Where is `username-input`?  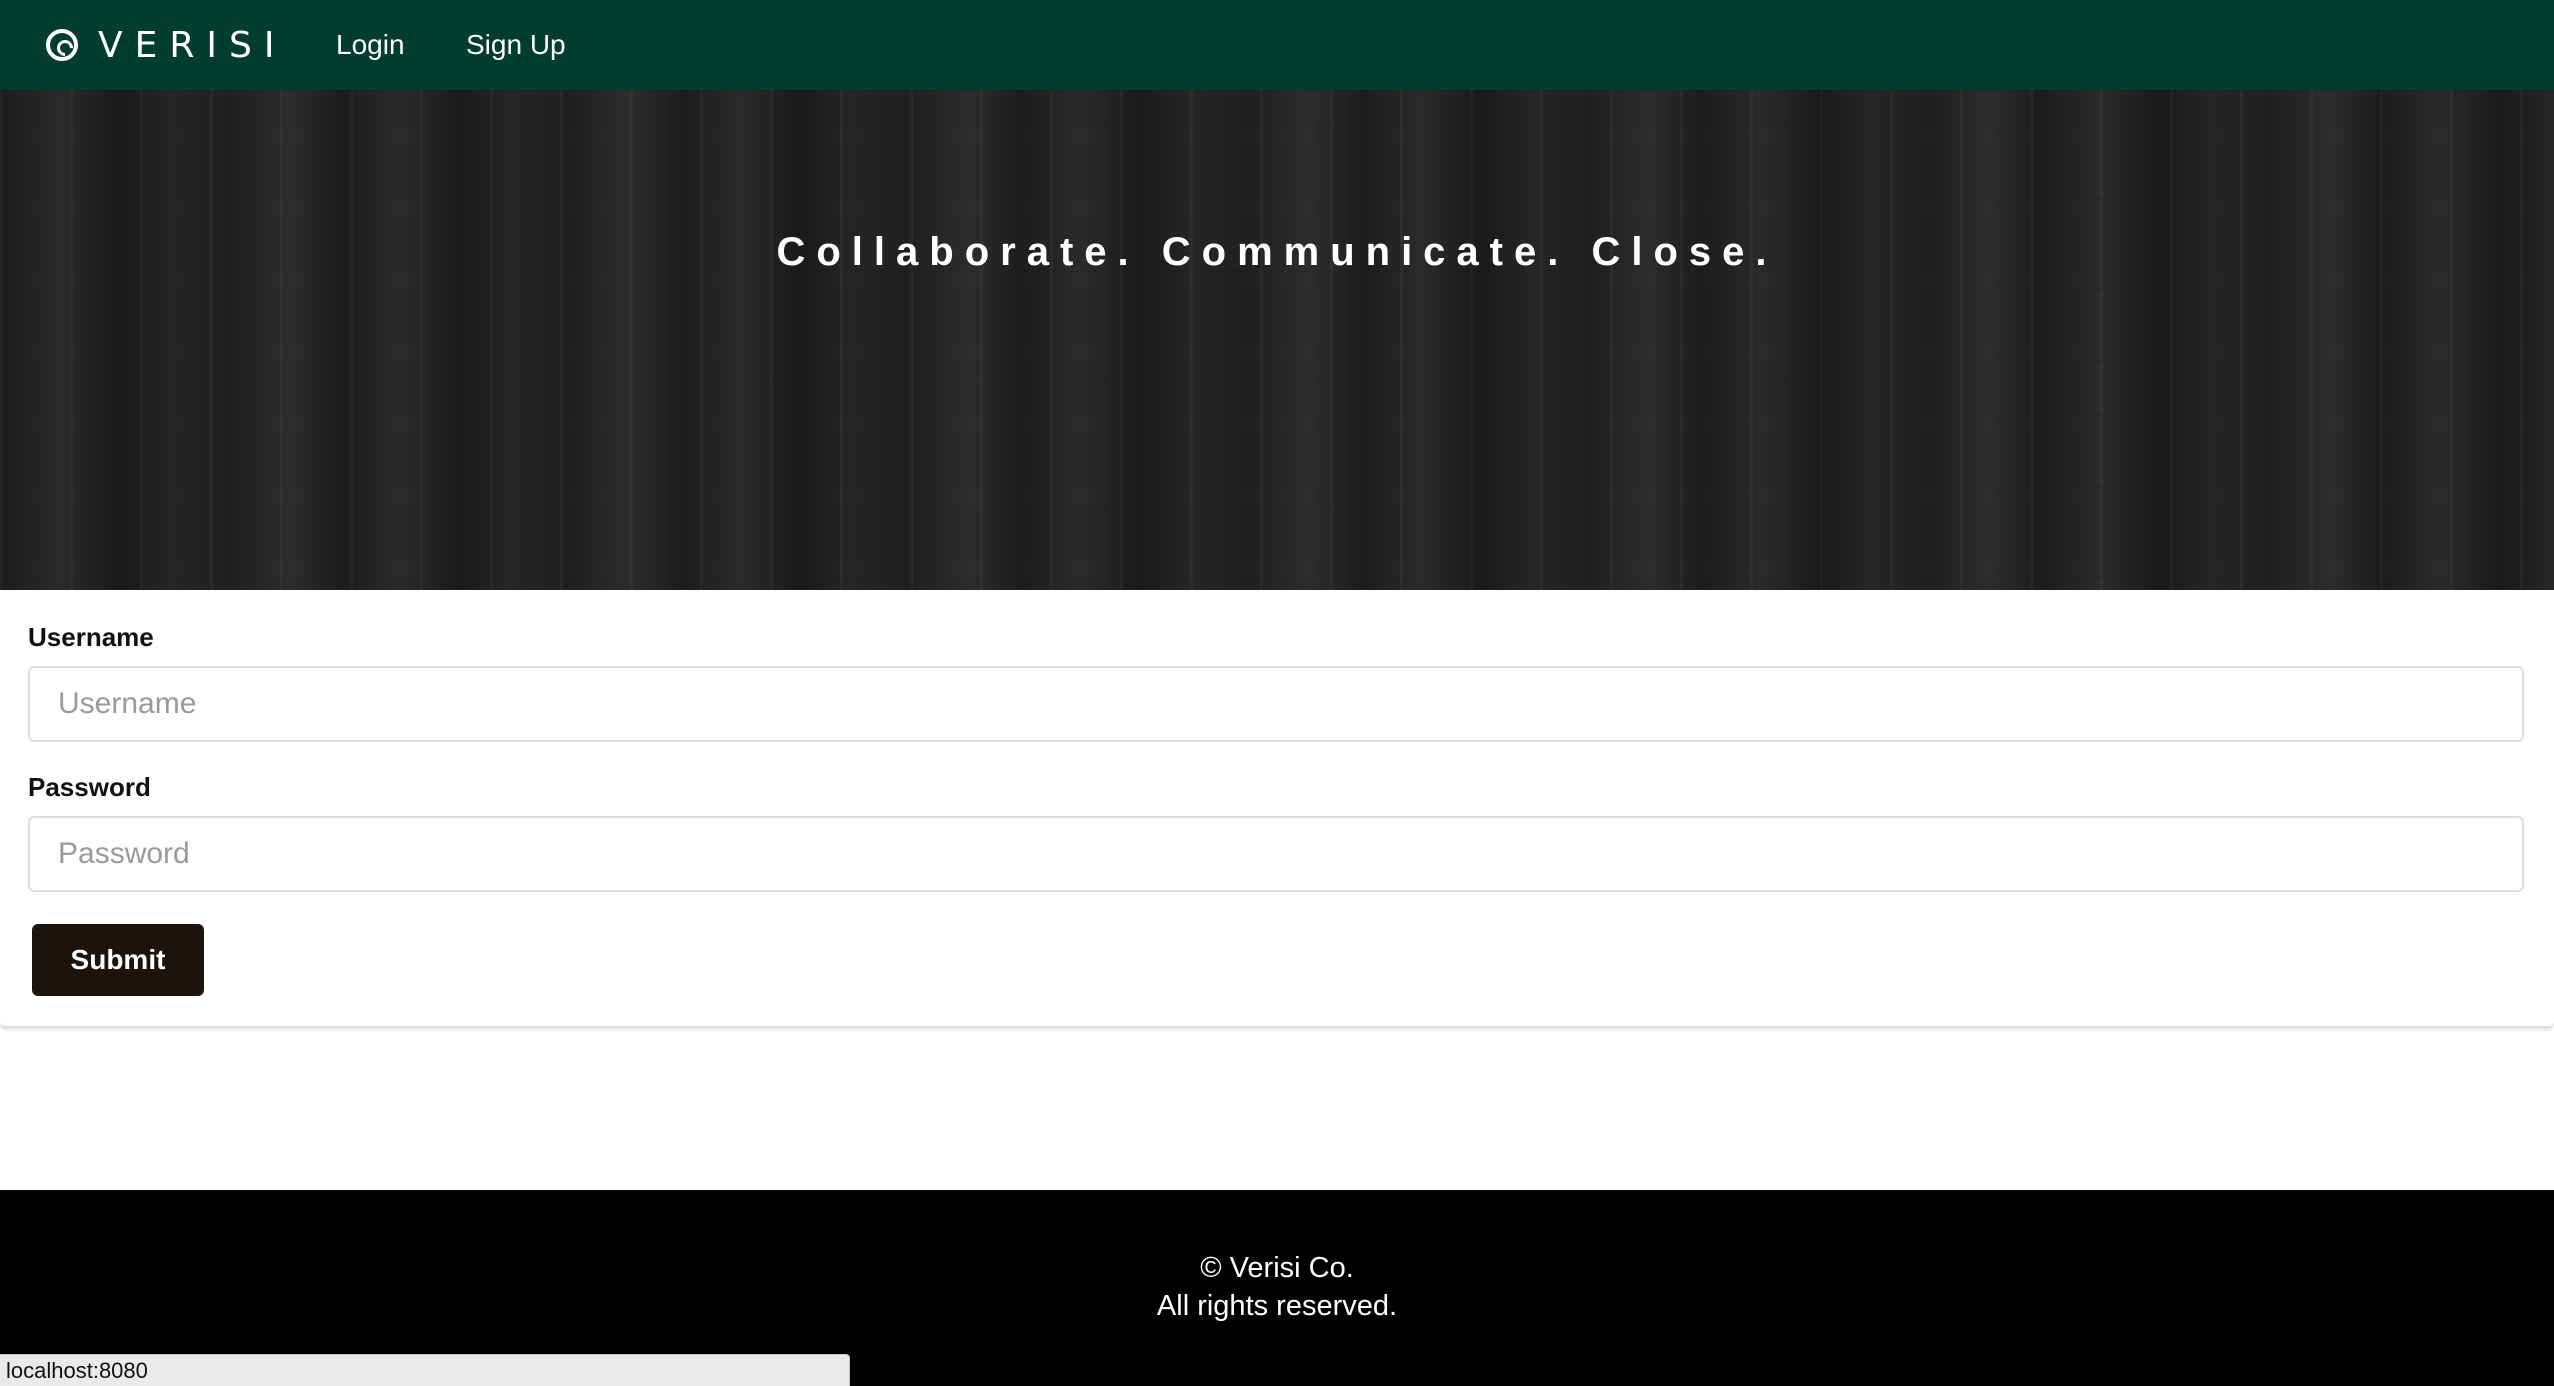
username-input is located at coordinates (1276, 704).